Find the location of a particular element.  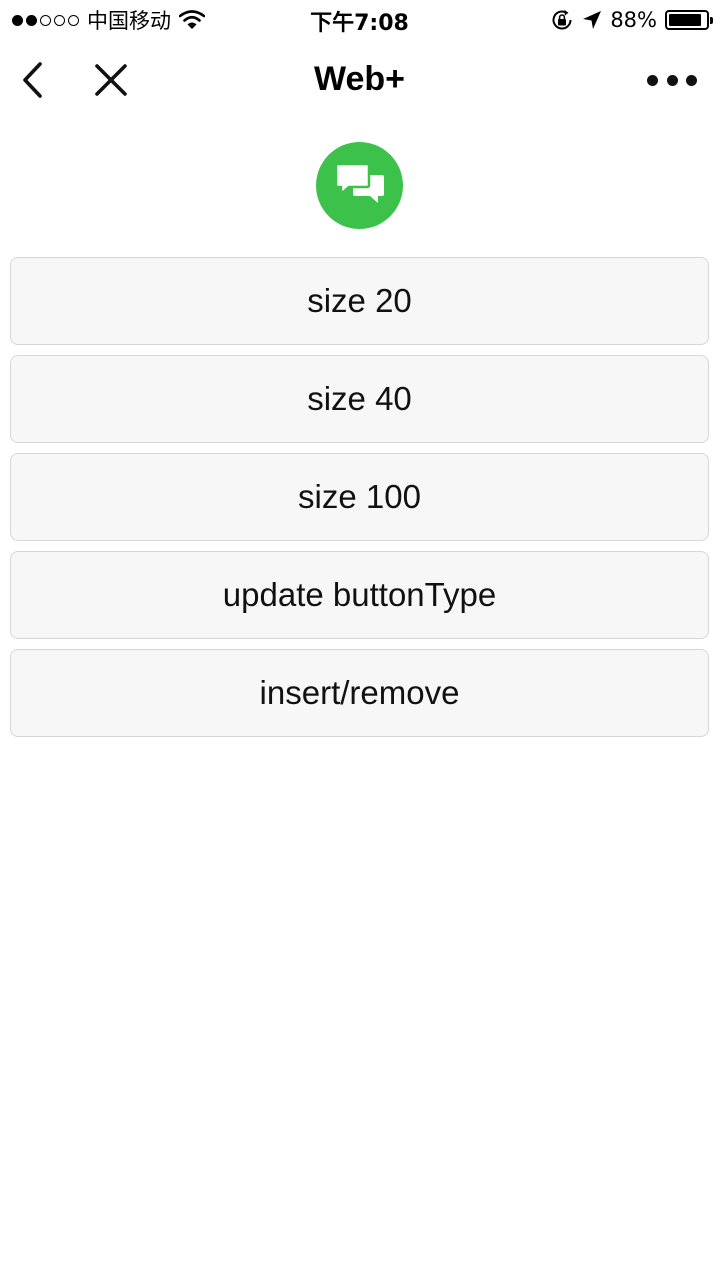

more-button is located at coordinates (672, 80).